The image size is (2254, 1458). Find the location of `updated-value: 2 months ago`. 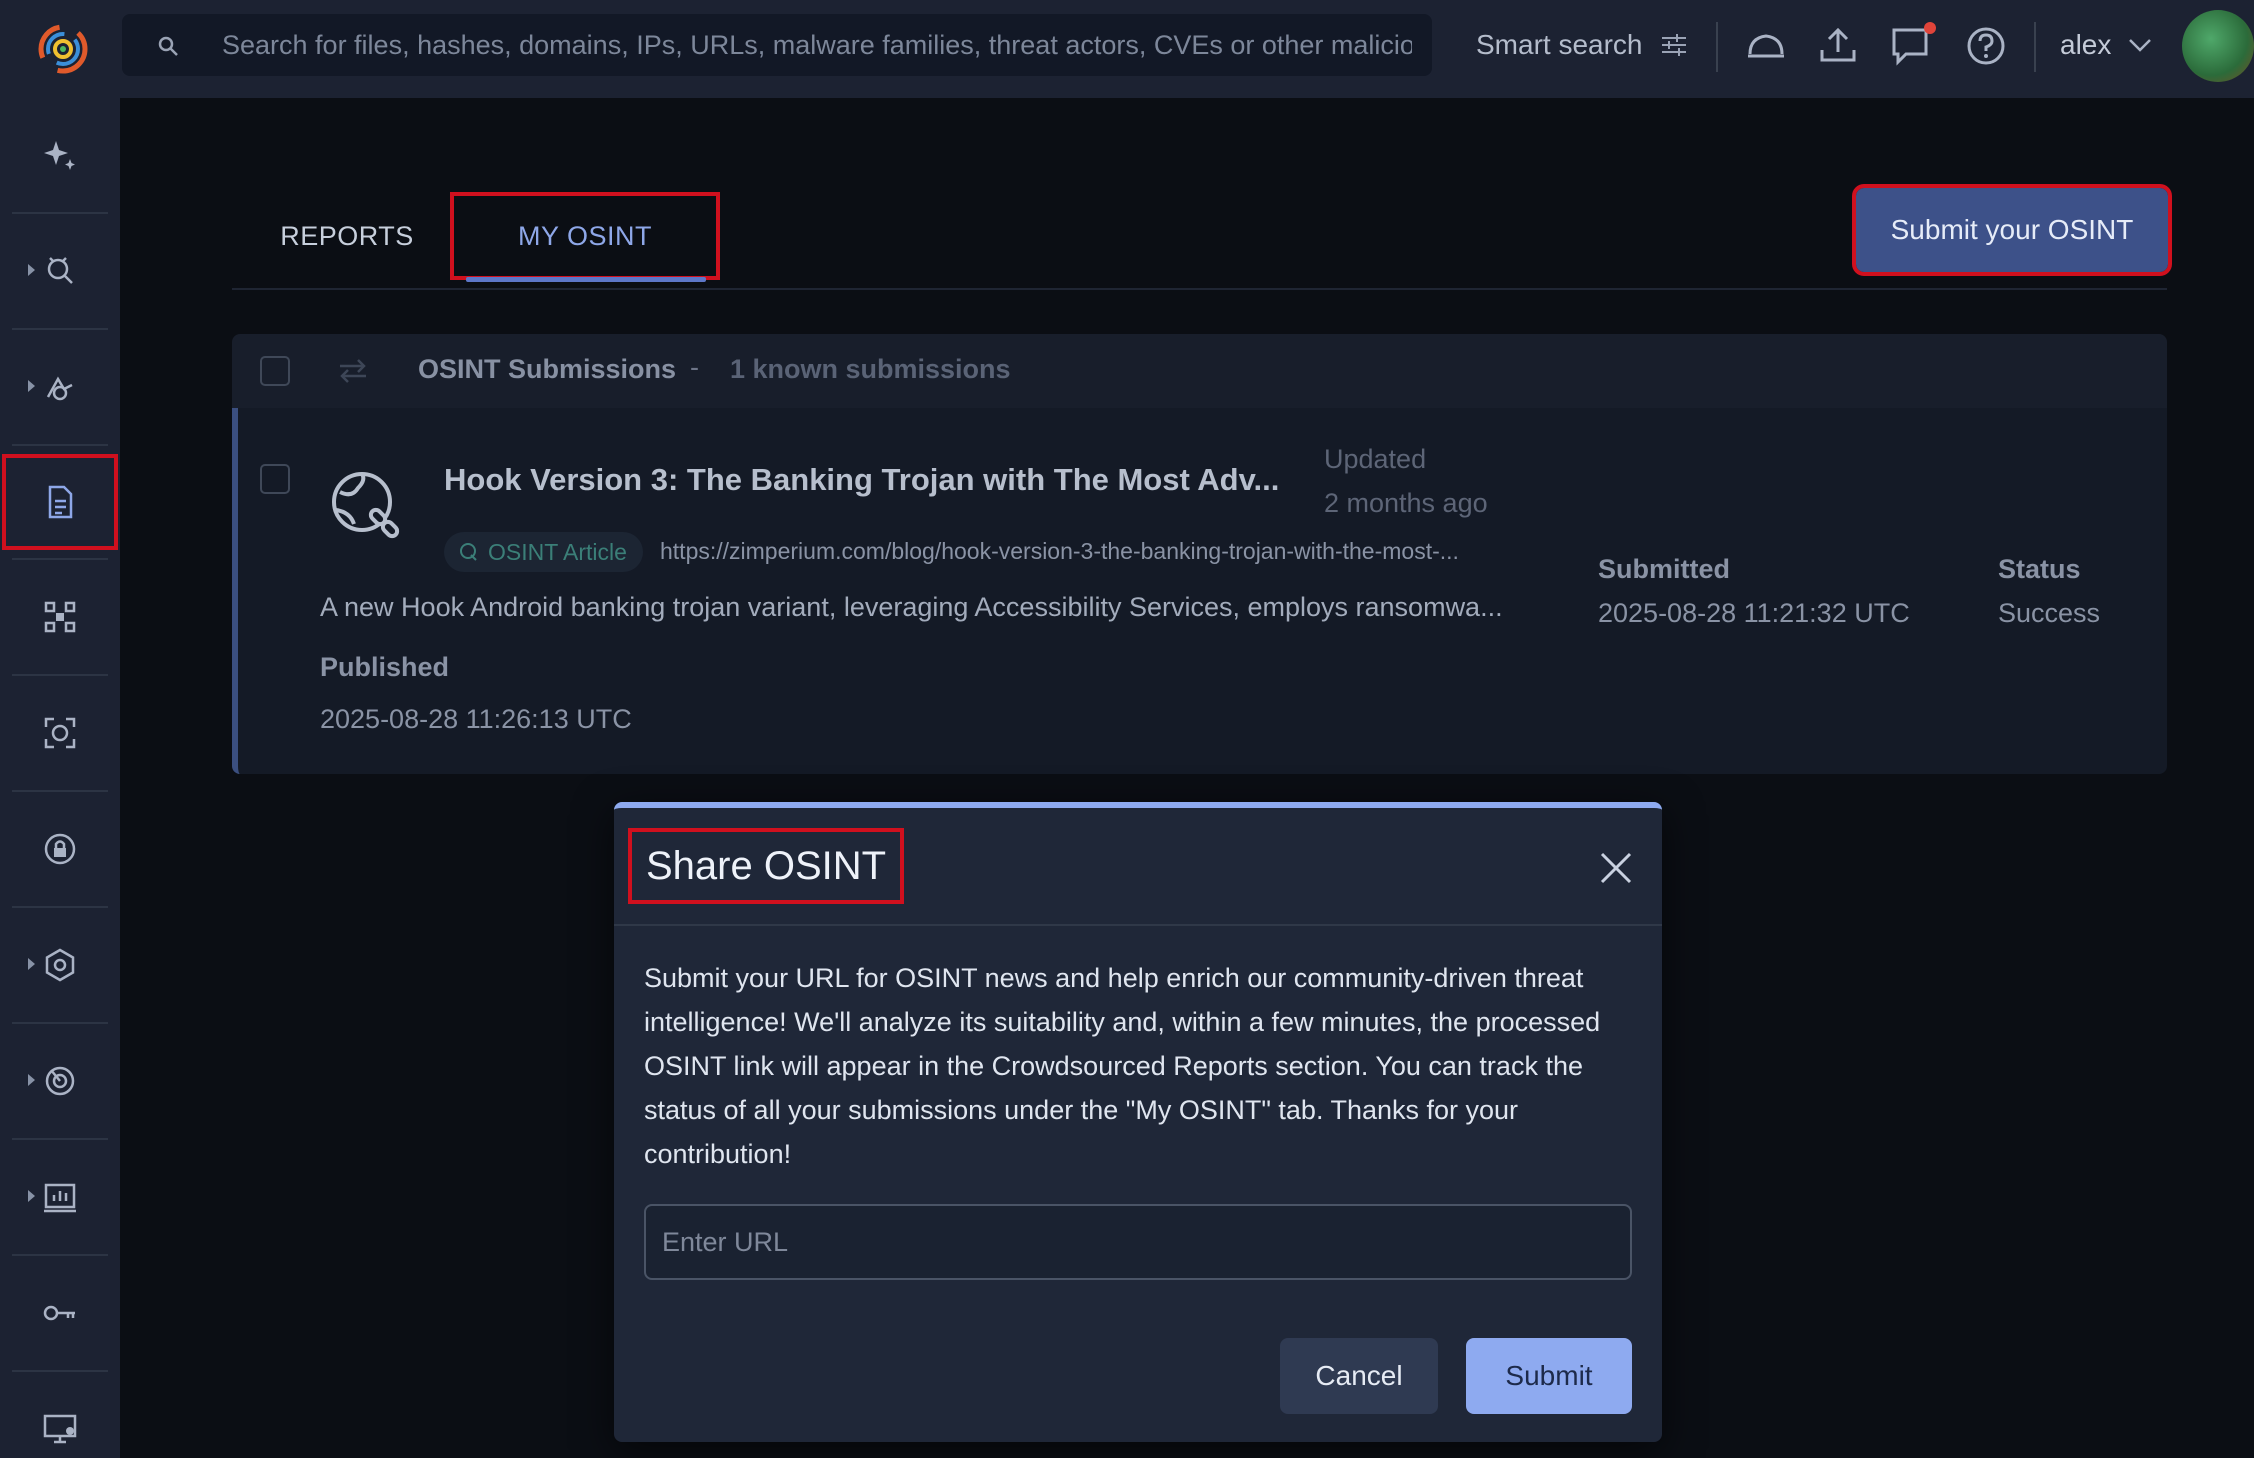

updated-value: 2 months ago is located at coordinates (1406, 503).